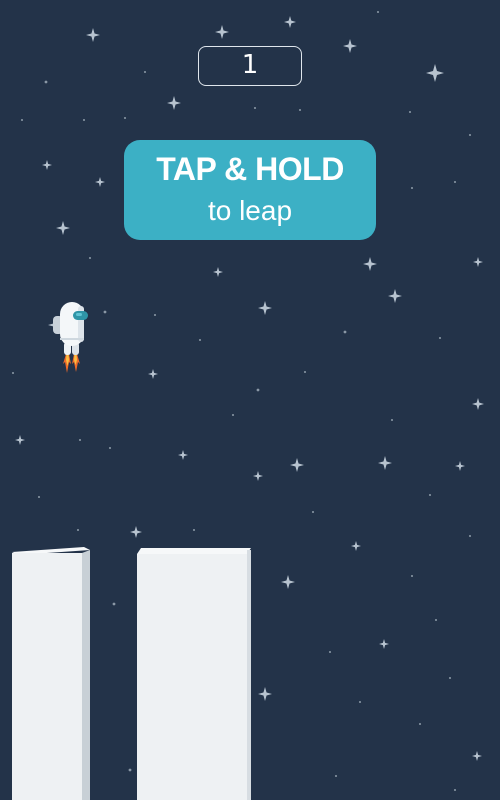  Describe the element at coordinates (250, 210) in the screenshot. I see `hint-subtitle: to leap` at that location.